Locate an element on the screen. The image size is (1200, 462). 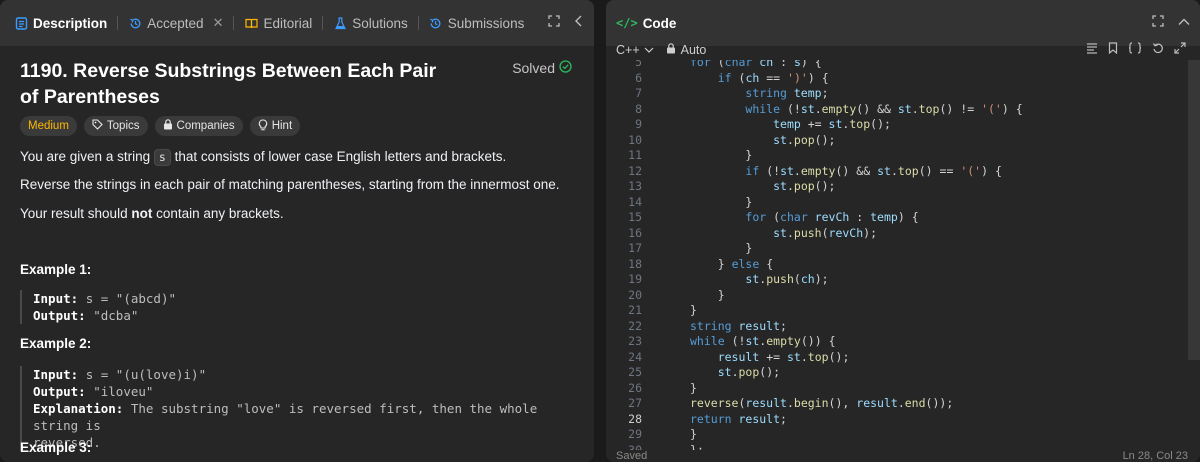
status-bar: Saved Ln 28, Col 23 is located at coordinates (903, 456).